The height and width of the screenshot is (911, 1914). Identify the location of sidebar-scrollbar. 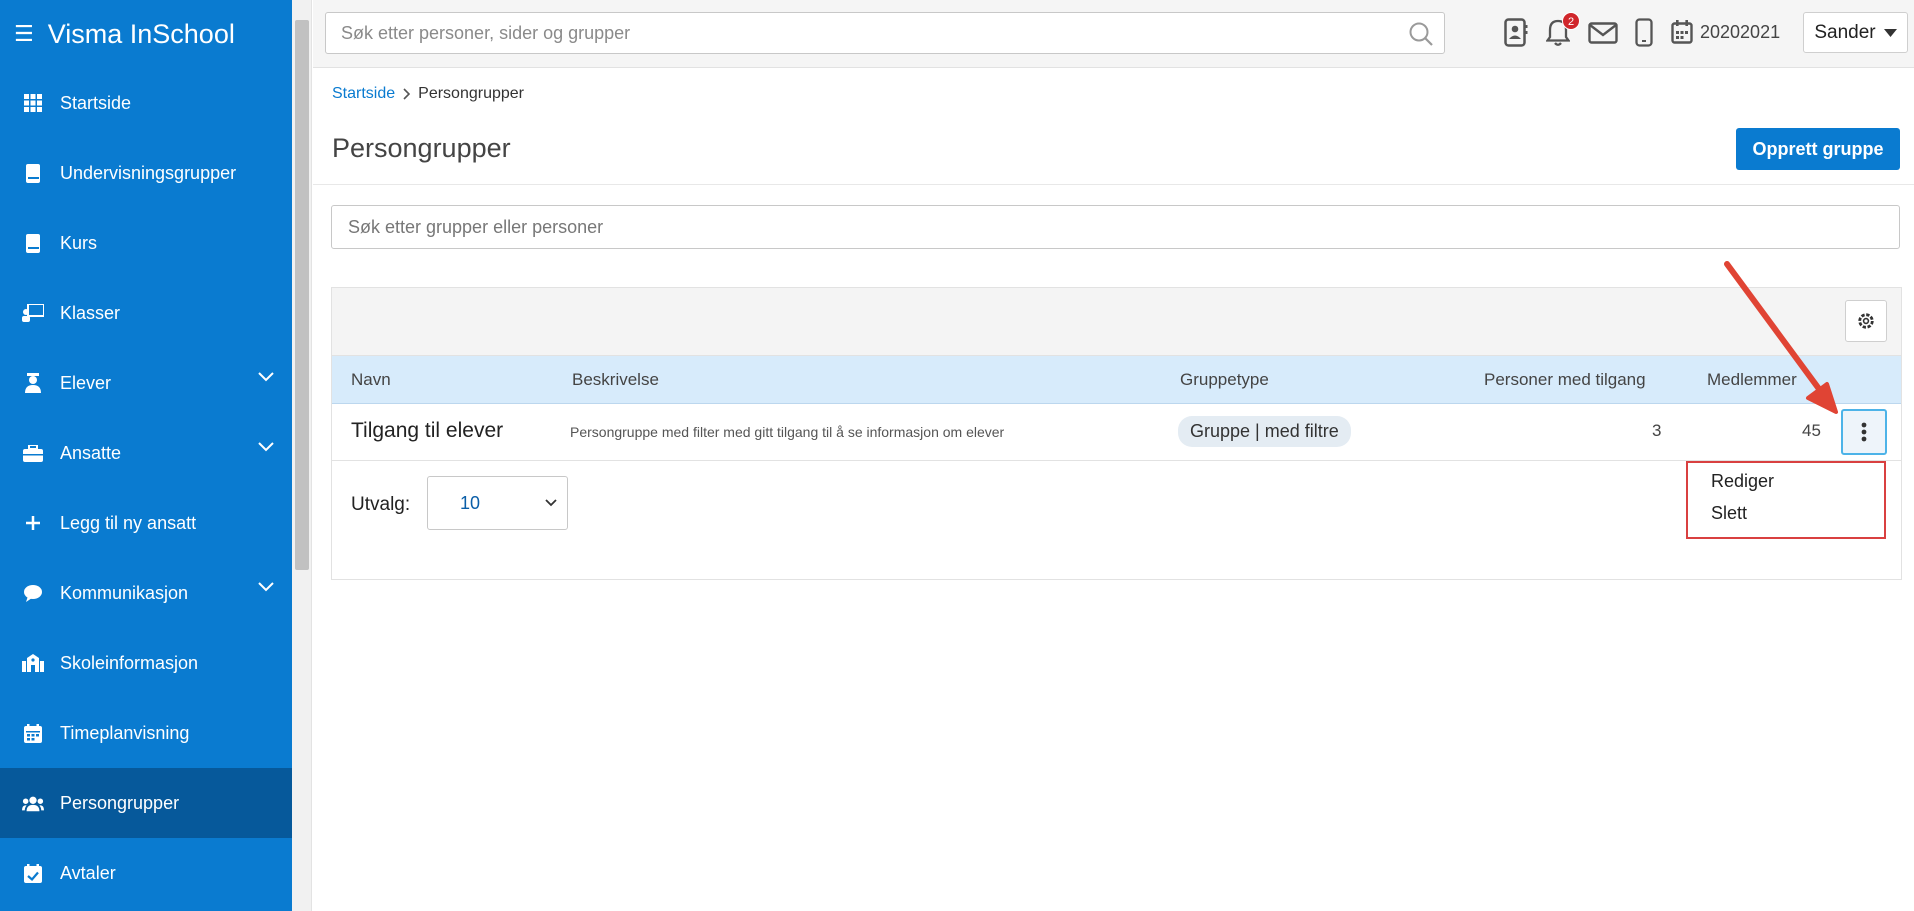
(302, 455).